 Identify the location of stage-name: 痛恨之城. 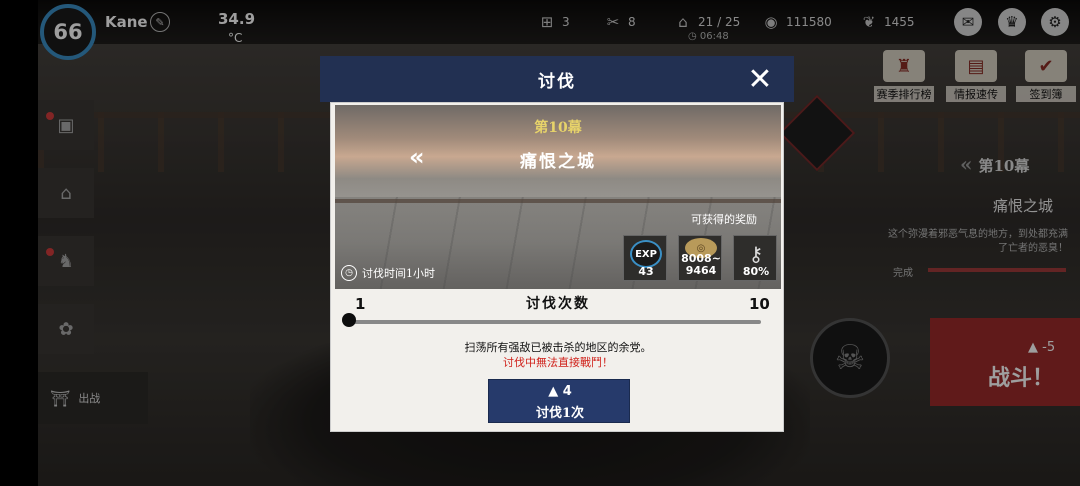
(558, 162).